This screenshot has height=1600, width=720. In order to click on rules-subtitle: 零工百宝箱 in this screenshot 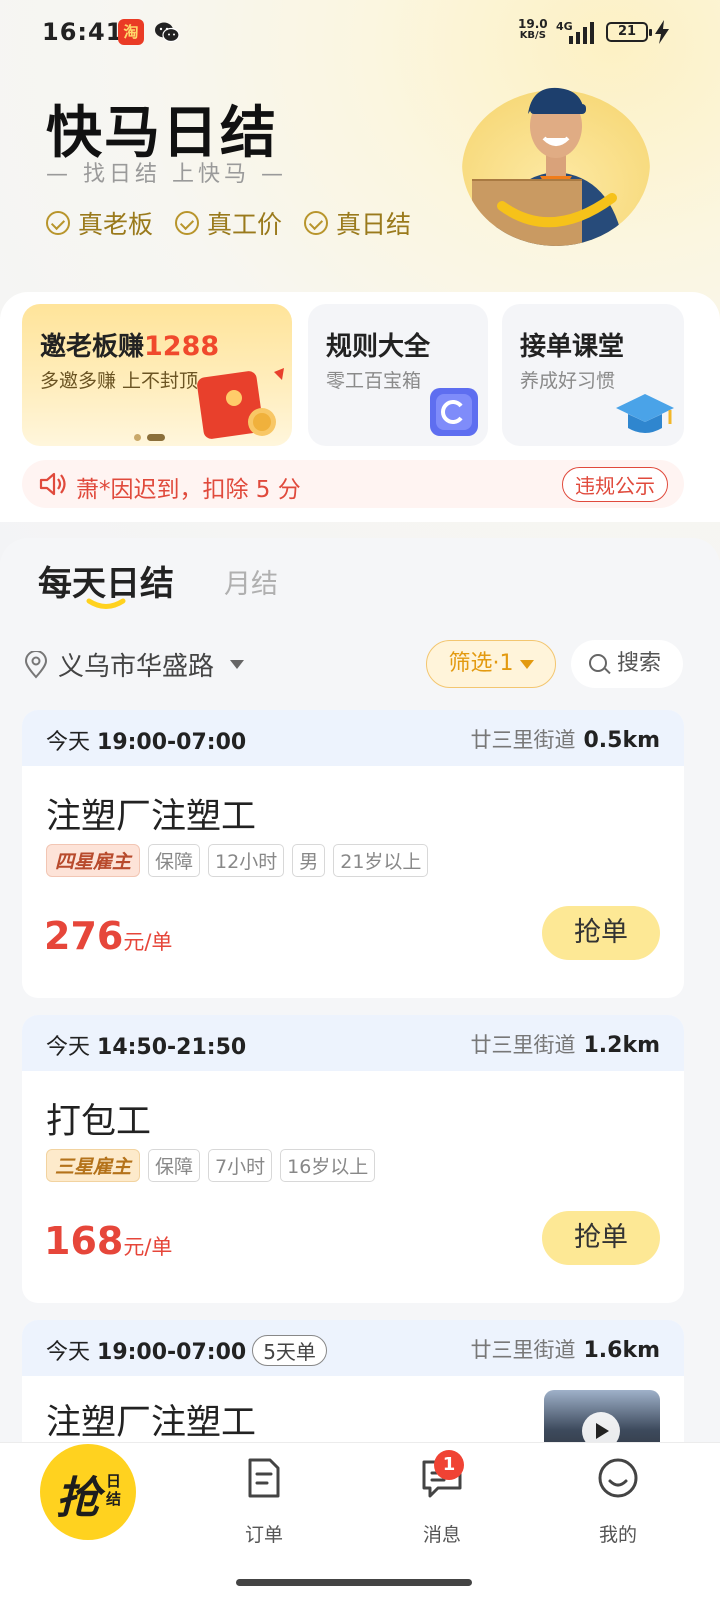, I will do `click(374, 381)`.